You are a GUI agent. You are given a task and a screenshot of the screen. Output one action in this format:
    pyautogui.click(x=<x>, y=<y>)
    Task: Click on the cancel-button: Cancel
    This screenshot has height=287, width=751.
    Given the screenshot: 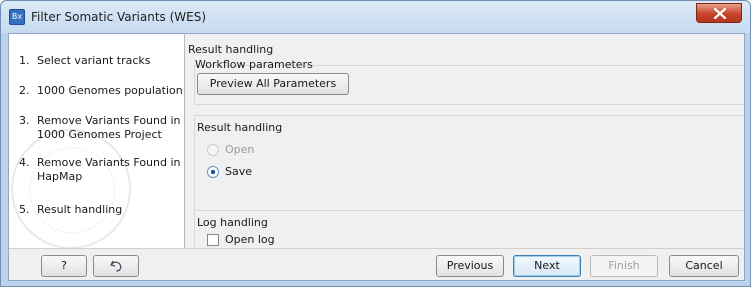 What is the action you would take?
    pyautogui.click(x=704, y=266)
    